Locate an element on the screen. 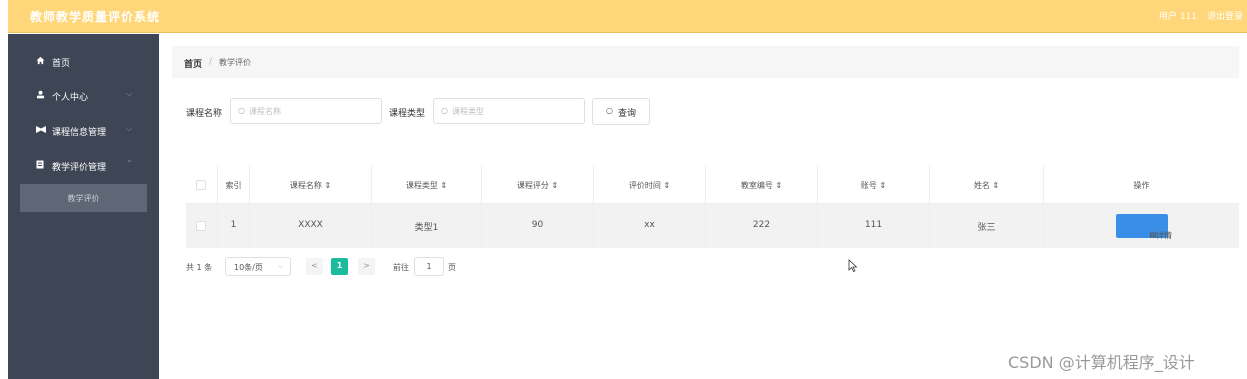 This screenshot has height=379, width=1247. header-cell: 姓名 ⇕ is located at coordinates (987, 184).